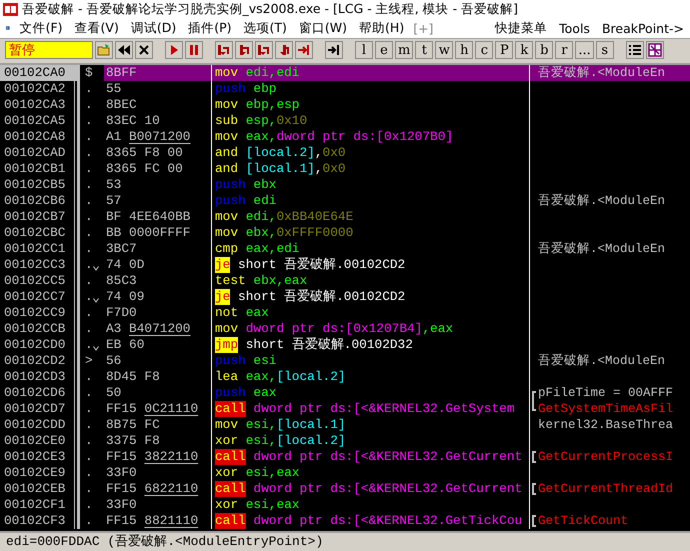 The height and width of the screenshot is (551, 690). Describe the element at coordinates (381, 28) in the screenshot. I see `menu-item: 帮助(H)` at that location.